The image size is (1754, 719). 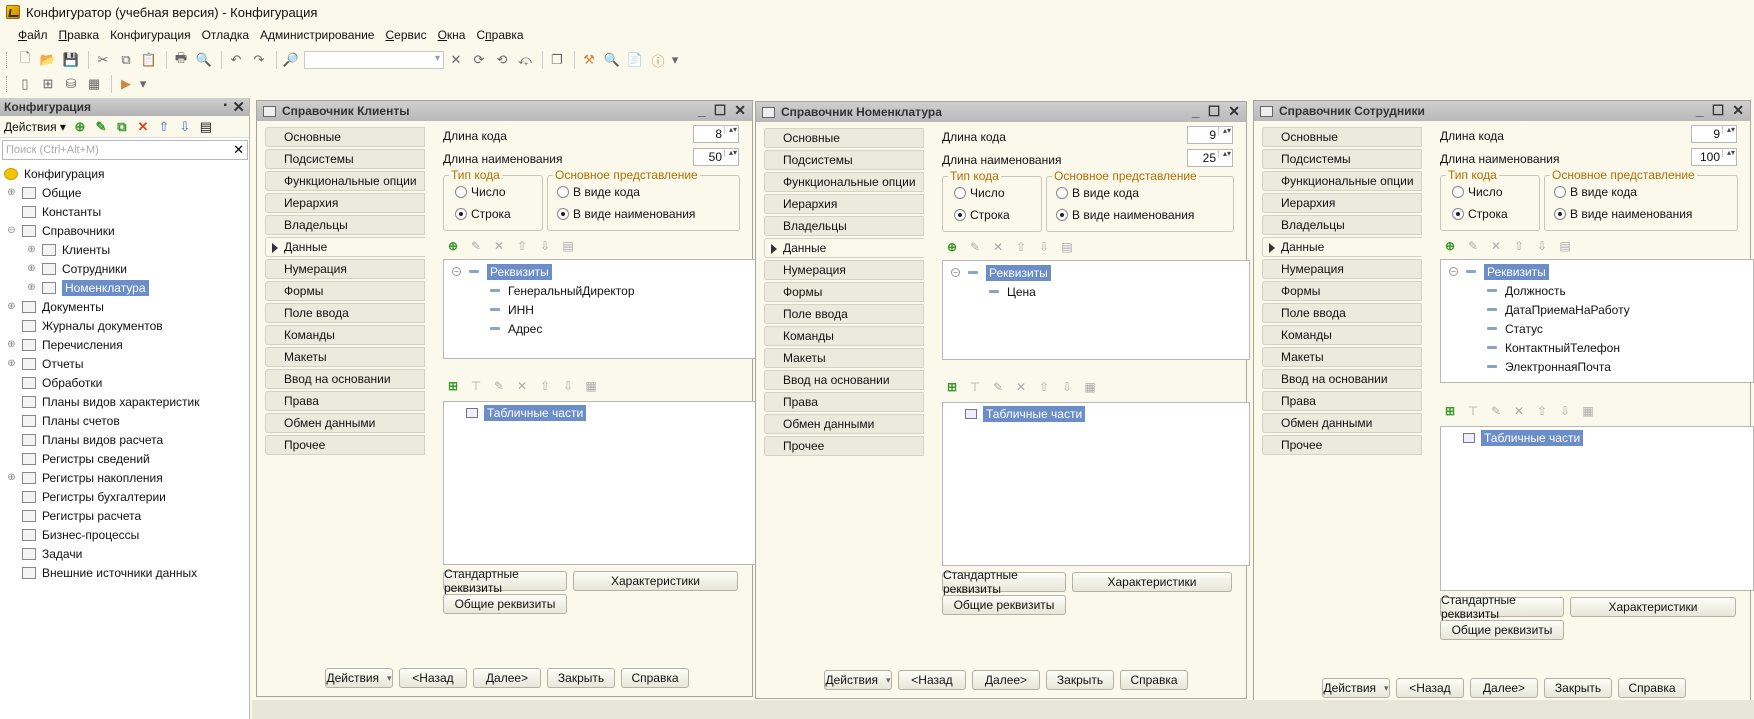 I want to click on open-icon: 📂, so click(x=48, y=60).